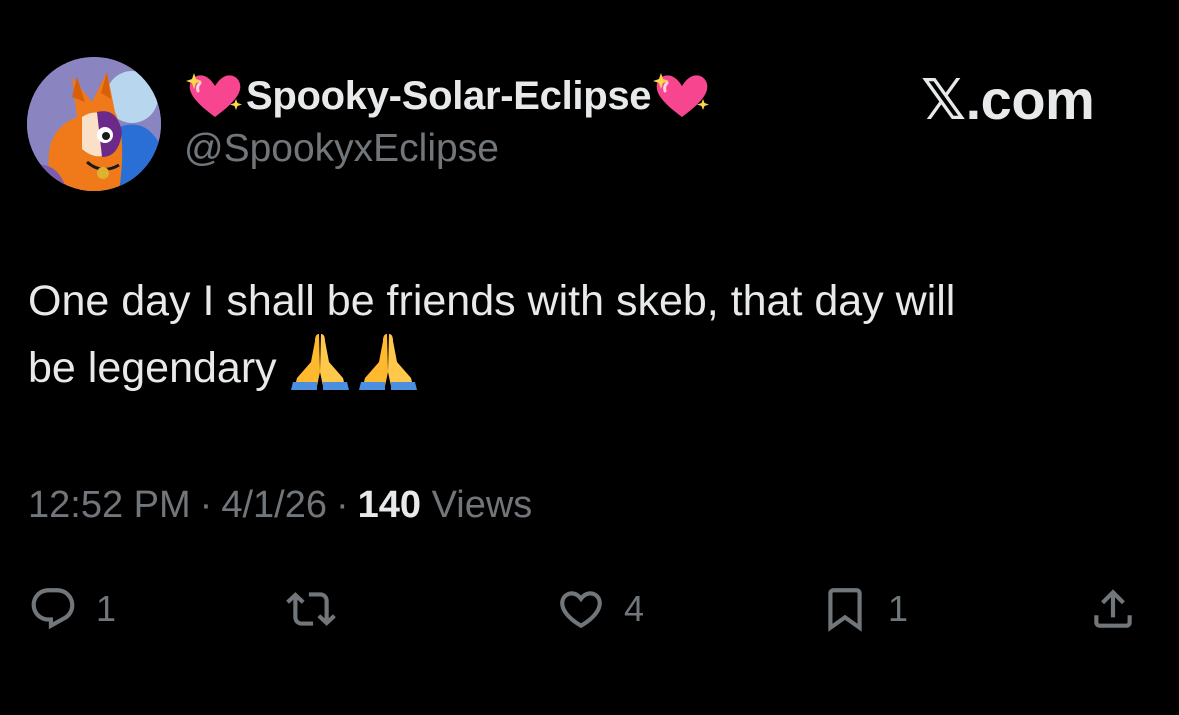  I want to click on bookmark-button: 1, so click(864, 609).